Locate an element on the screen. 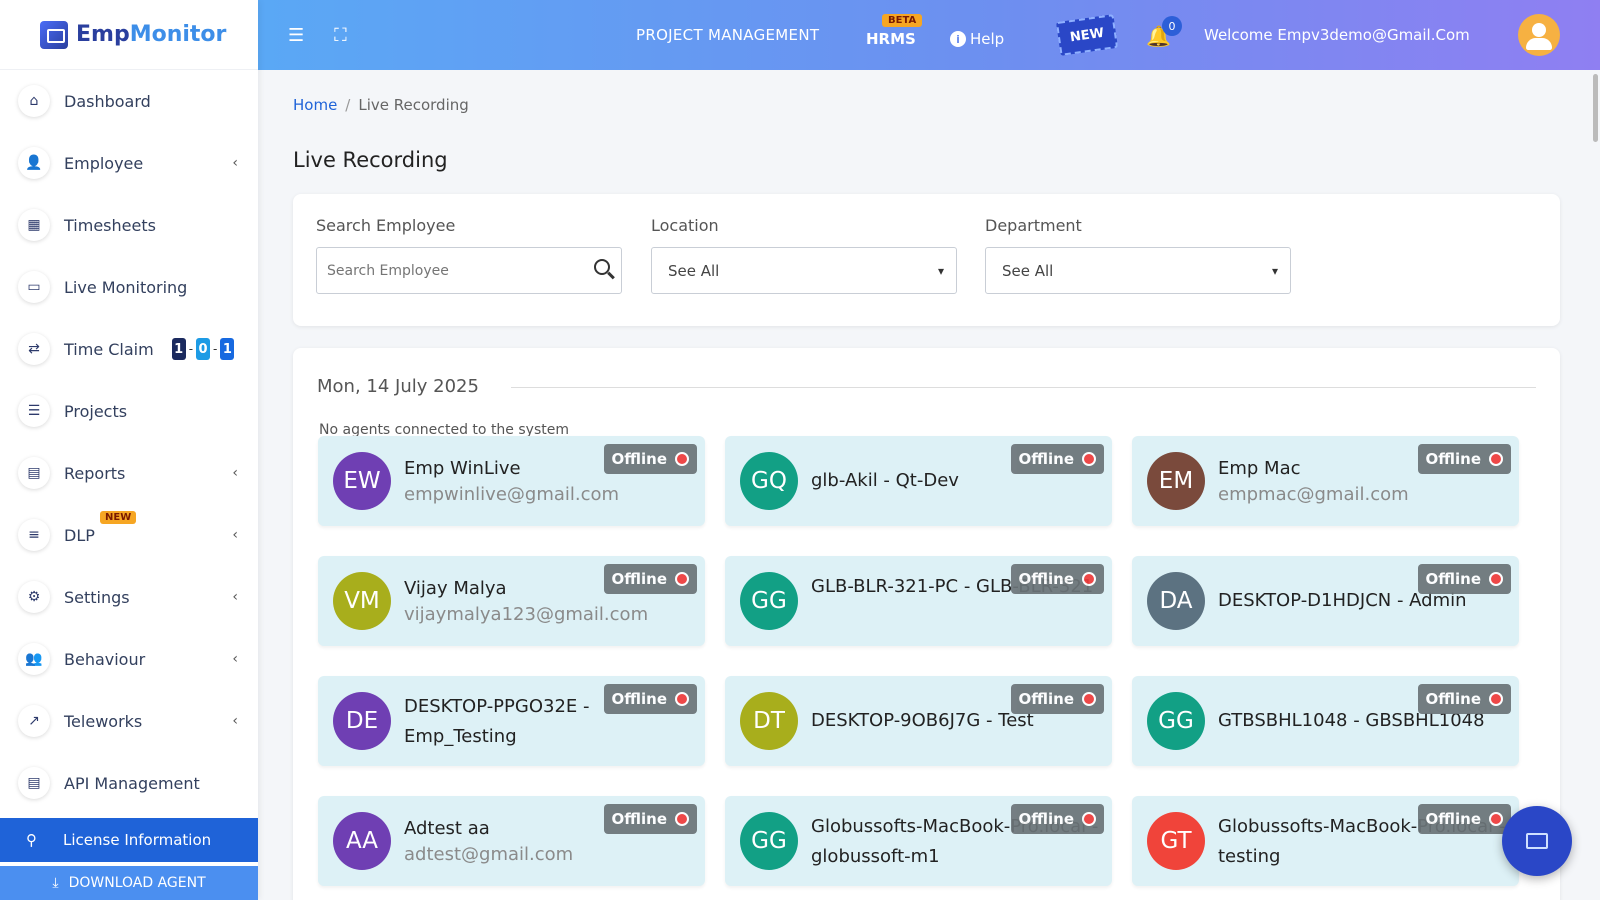 The image size is (1600, 900). agent-tile: EM Emp Mac empmac@gmail.com Offline is located at coordinates (1325, 481).